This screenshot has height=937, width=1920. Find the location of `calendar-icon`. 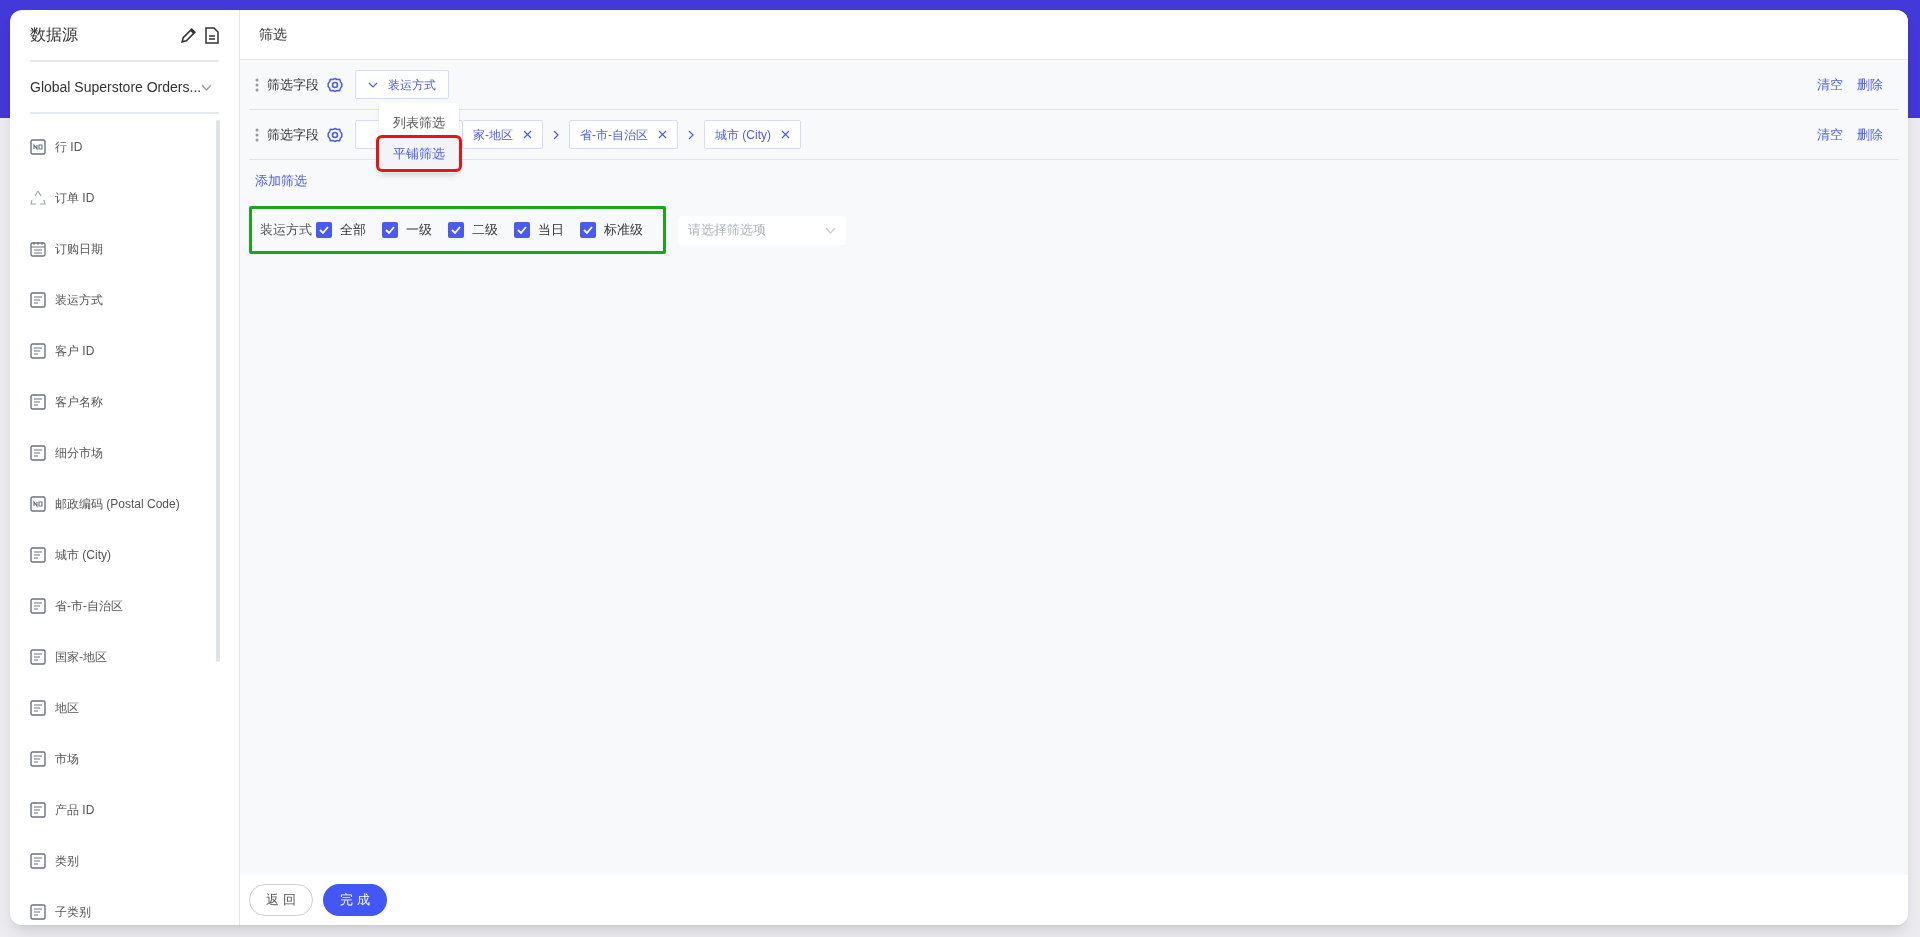

calendar-icon is located at coordinates (38, 248).